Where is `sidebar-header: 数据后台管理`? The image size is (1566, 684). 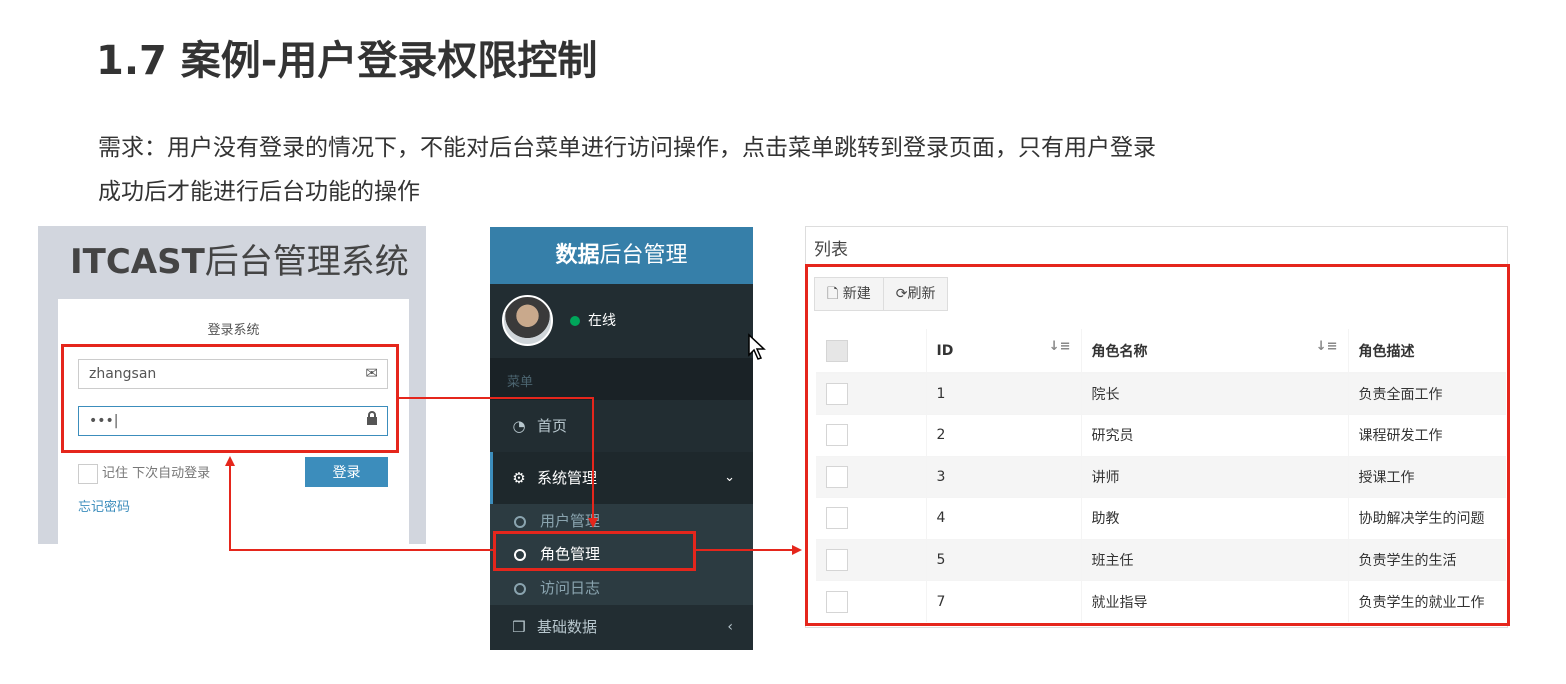
sidebar-header: 数据后台管理 is located at coordinates (621, 255).